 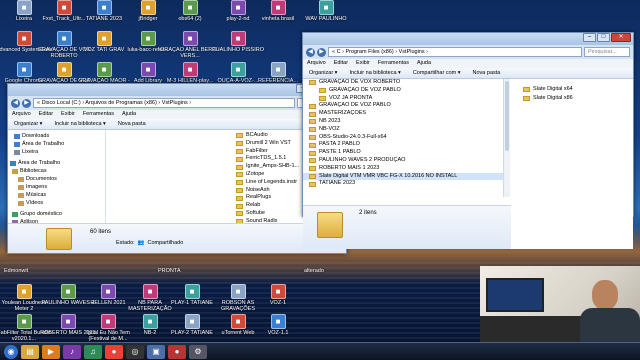 I want to click on file-name: RealPlugs, so click(x=259, y=197).